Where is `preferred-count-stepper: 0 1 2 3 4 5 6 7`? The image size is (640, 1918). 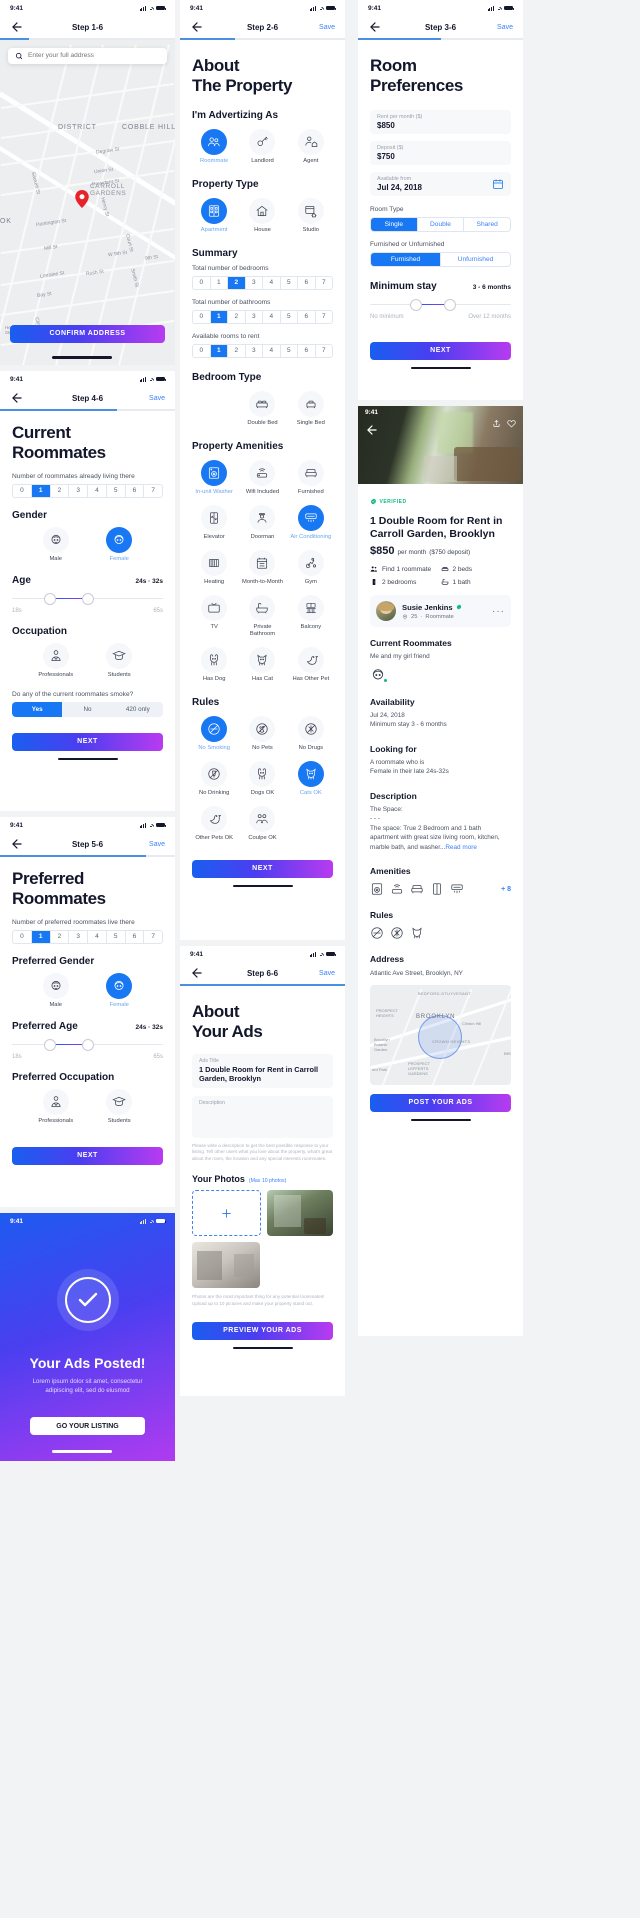
preferred-count-stepper: 0 1 2 3 4 5 6 7 is located at coordinates (87, 936).